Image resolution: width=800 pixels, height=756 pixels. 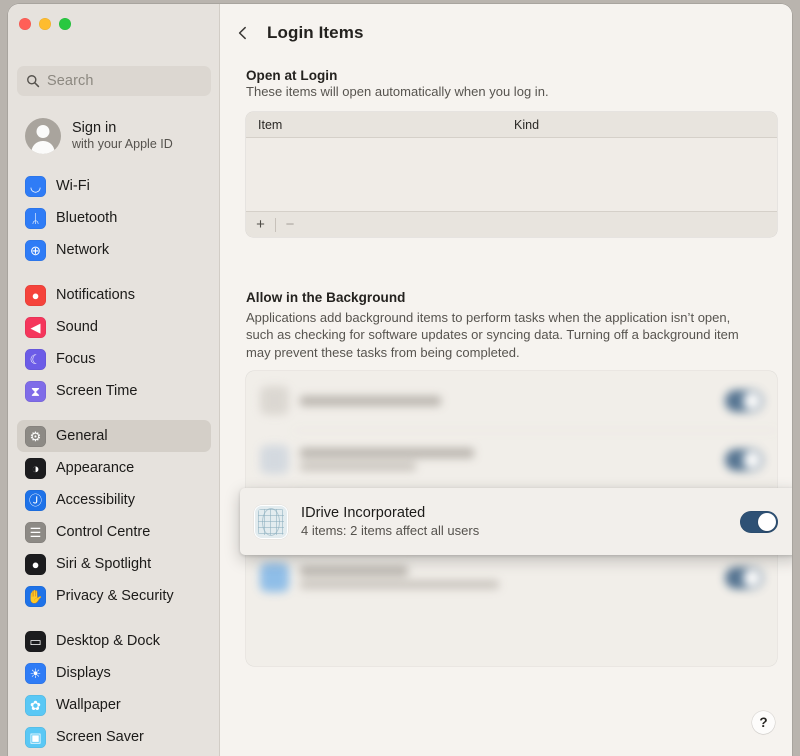 What do you see at coordinates (77, 327) in the screenshot?
I see `sidebar-item-label: Sound` at bounding box center [77, 327].